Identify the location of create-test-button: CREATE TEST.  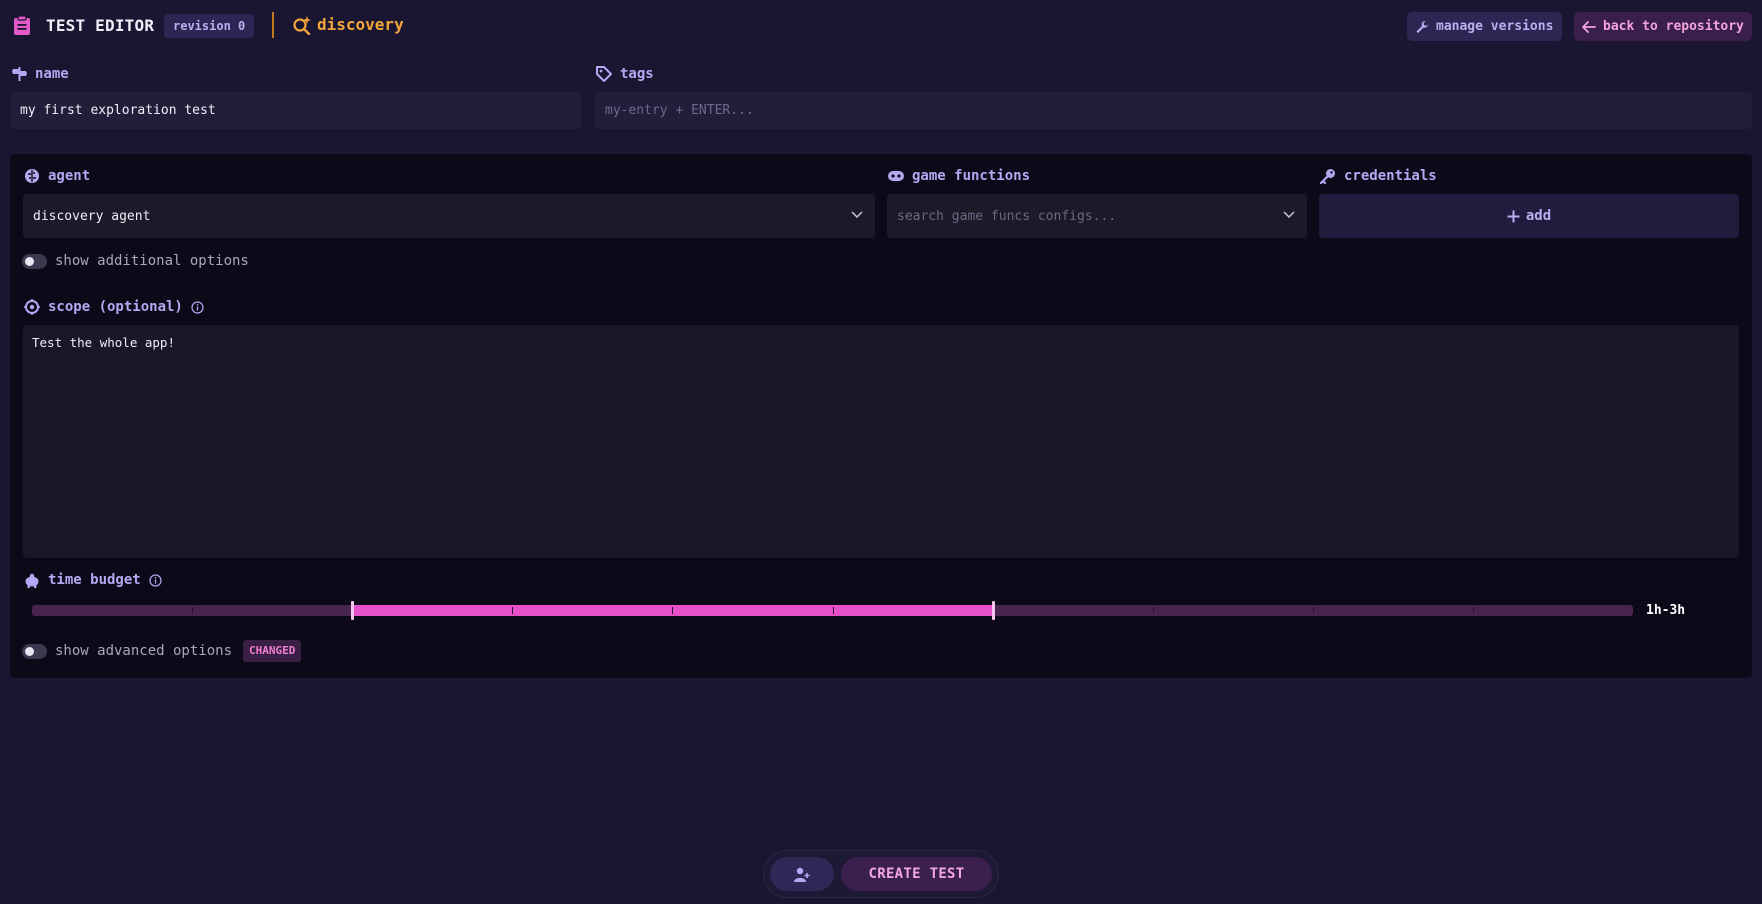
(916, 874).